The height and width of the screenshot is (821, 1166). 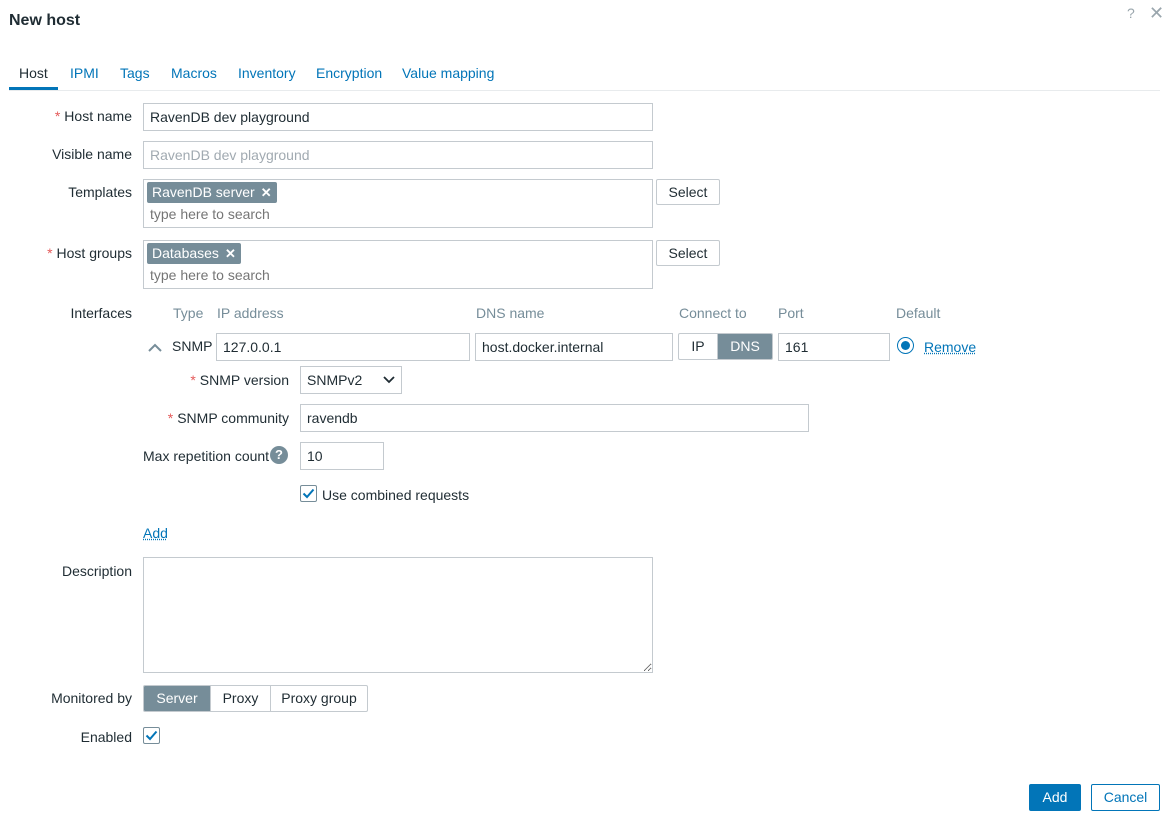 What do you see at coordinates (96, 571) in the screenshot?
I see `description-label: Description` at bounding box center [96, 571].